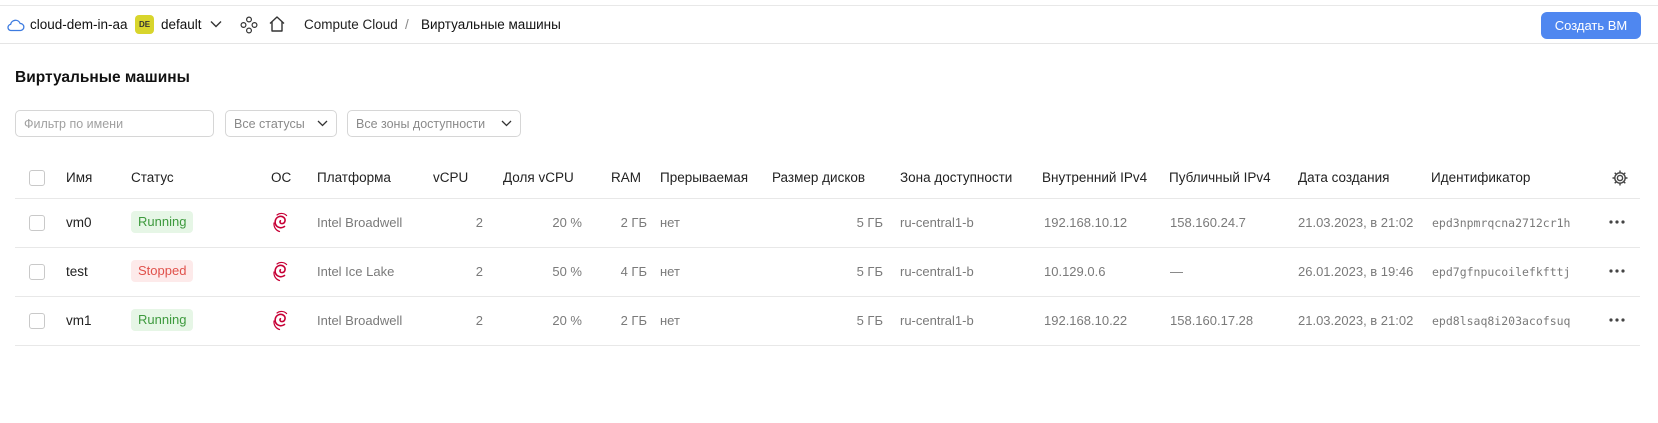 The image size is (1658, 423). I want to click on column-header-status: Статус, so click(152, 177).